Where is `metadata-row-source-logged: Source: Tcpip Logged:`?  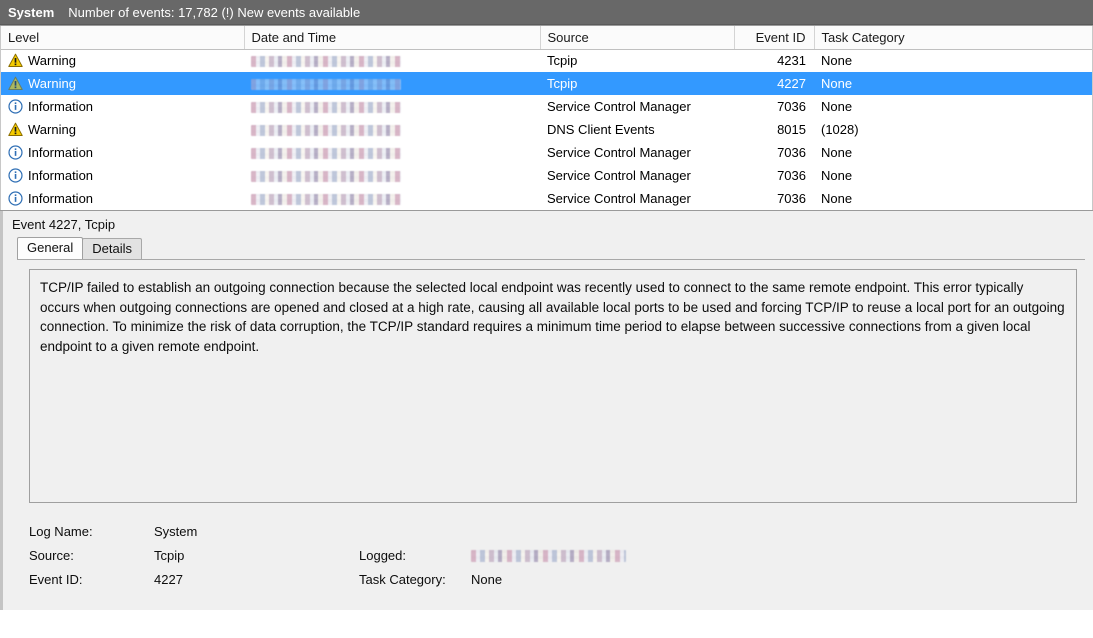
metadata-row-source-logged: Source: Tcpip Logged: is located at coordinates (557, 555).